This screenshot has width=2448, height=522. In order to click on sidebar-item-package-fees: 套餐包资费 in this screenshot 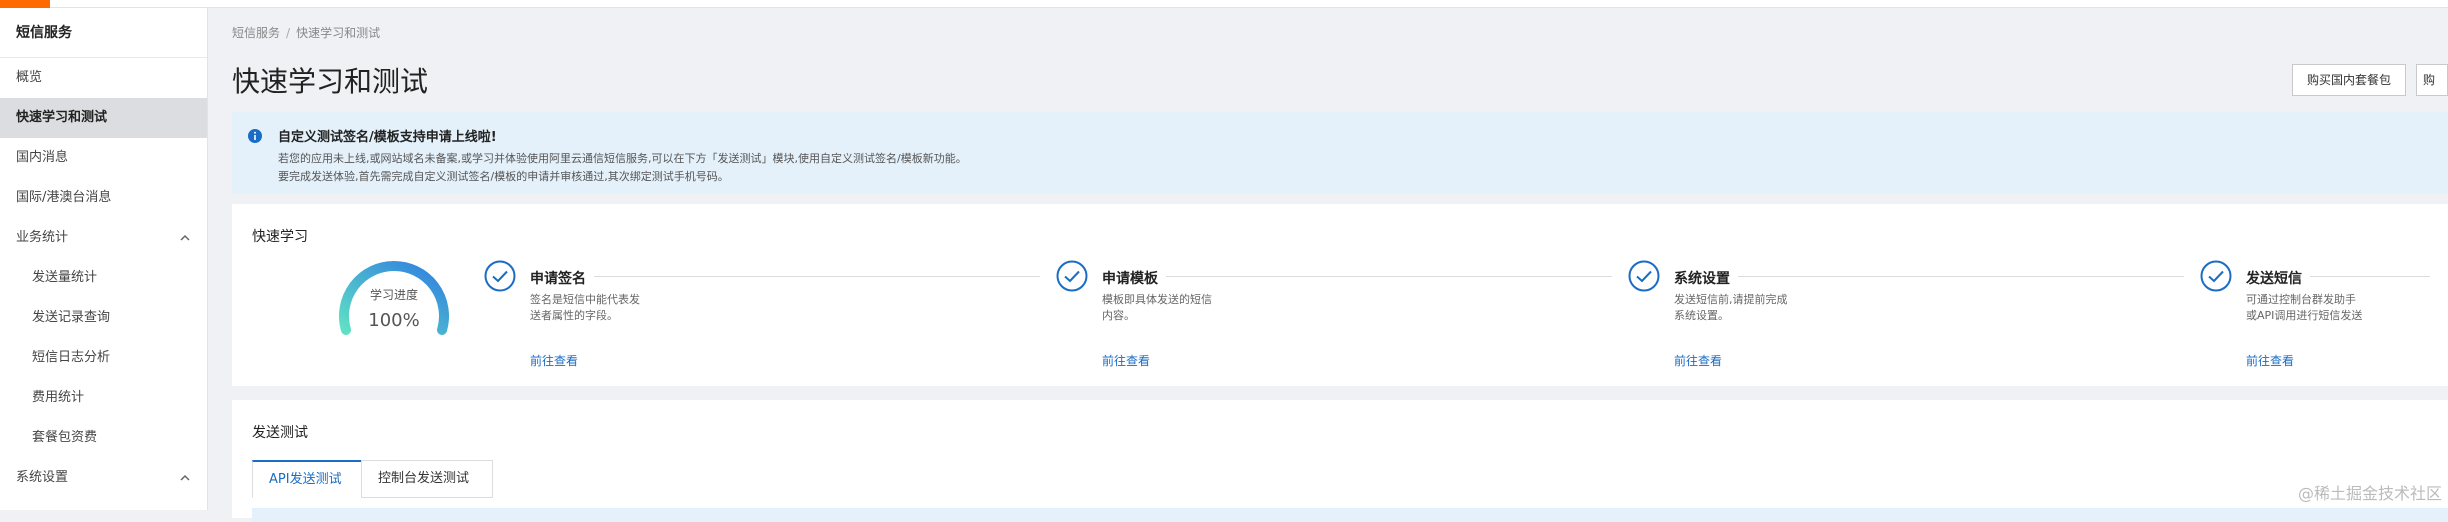, I will do `click(103, 438)`.